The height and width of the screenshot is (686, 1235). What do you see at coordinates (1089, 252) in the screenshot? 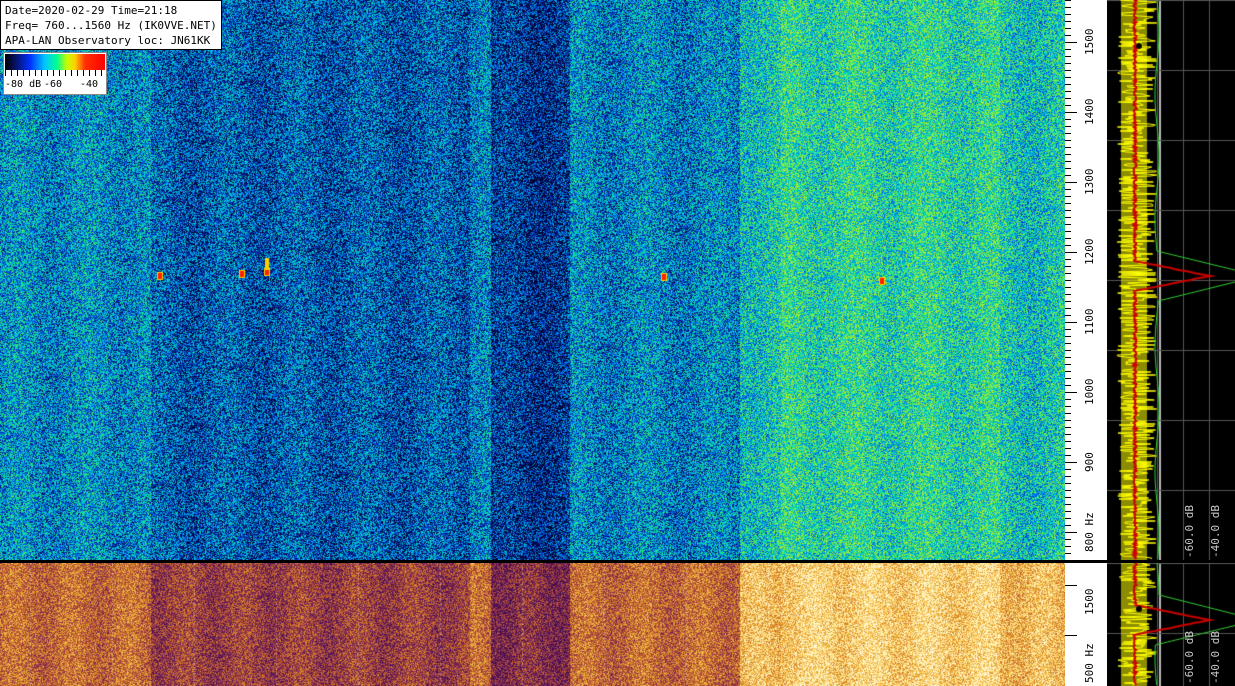
I see `freq-label: 1200` at bounding box center [1089, 252].